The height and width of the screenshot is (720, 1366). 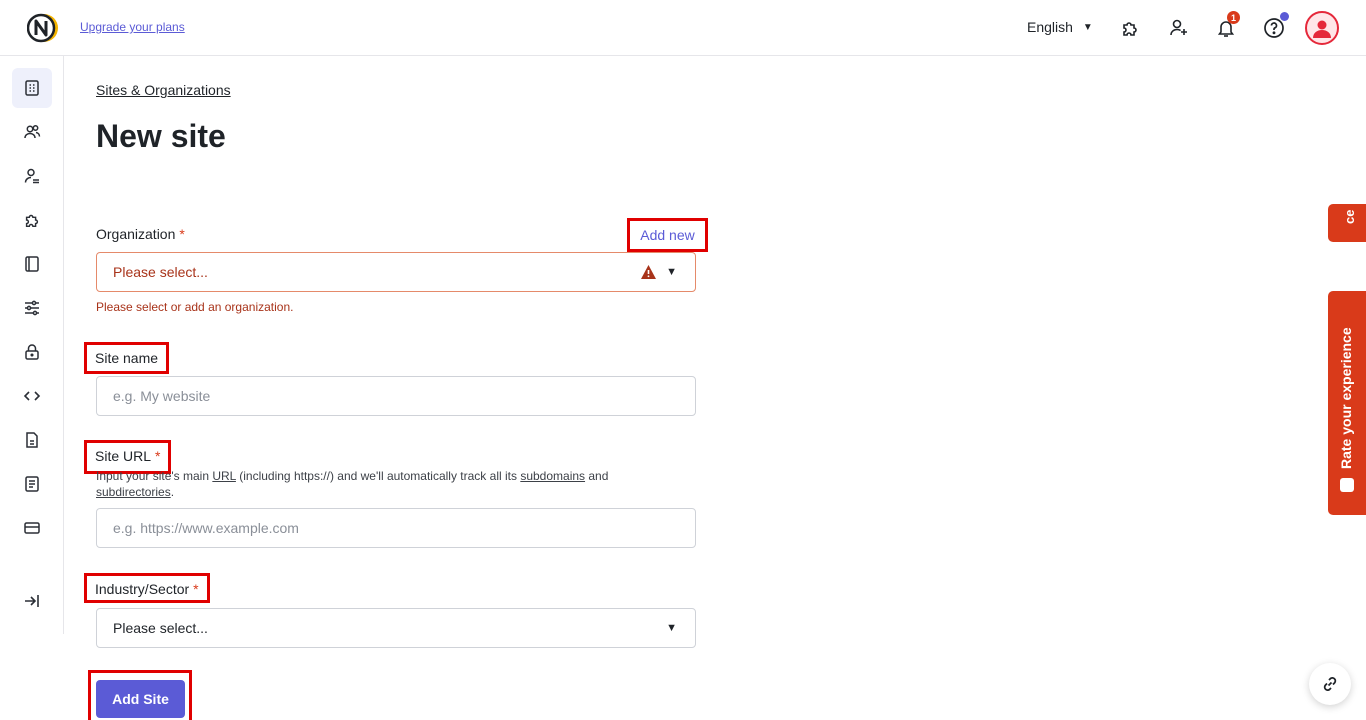 I want to click on sidebar-item-guides, so click(x=32, y=264).